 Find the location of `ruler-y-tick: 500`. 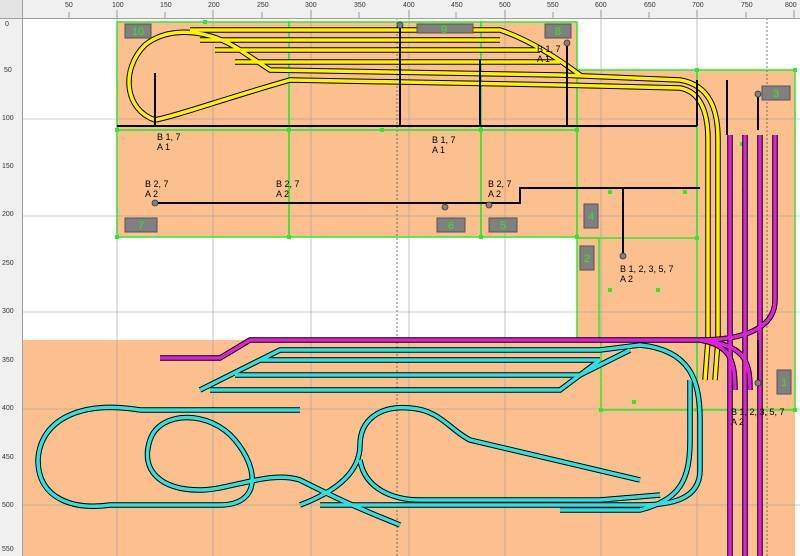

ruler-y-tick: 500 is located at coordinates (8, 505).